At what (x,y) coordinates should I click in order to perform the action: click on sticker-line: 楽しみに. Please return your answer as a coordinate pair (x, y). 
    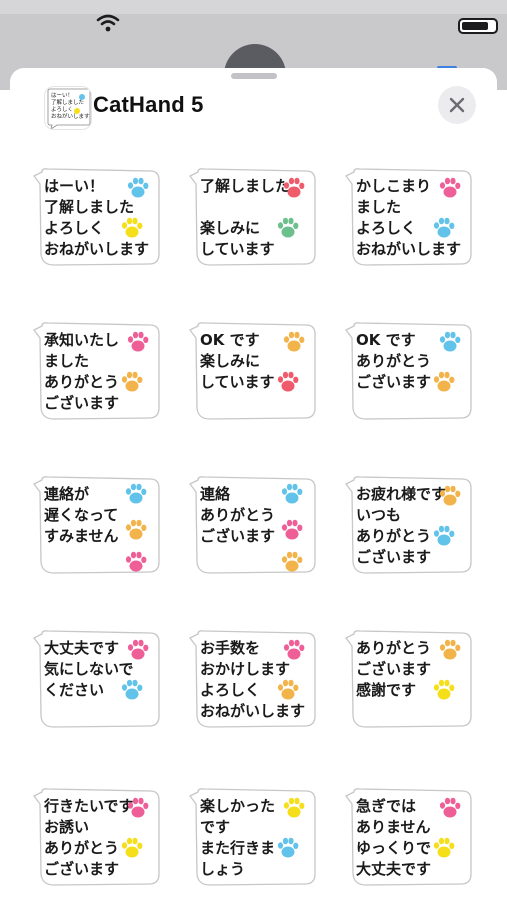
    Looking at the image, I should click on (230, 361).